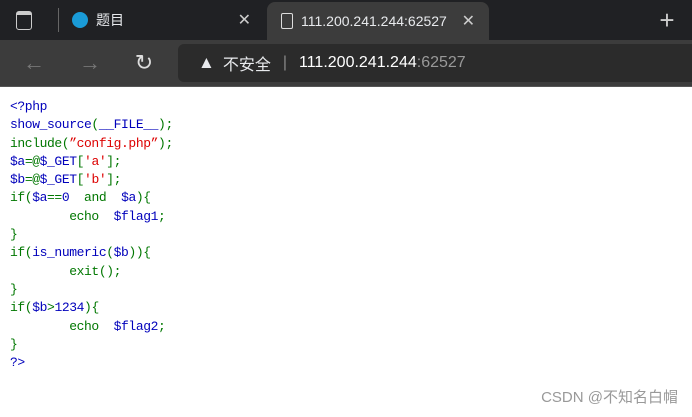  I want to click on forward-icon: →, so click(90, 63).